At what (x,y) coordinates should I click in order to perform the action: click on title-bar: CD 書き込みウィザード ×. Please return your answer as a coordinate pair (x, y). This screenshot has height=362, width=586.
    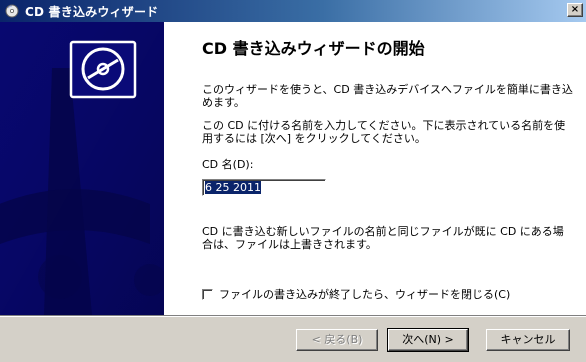
    Looking at the image, I should click on (293, 11).